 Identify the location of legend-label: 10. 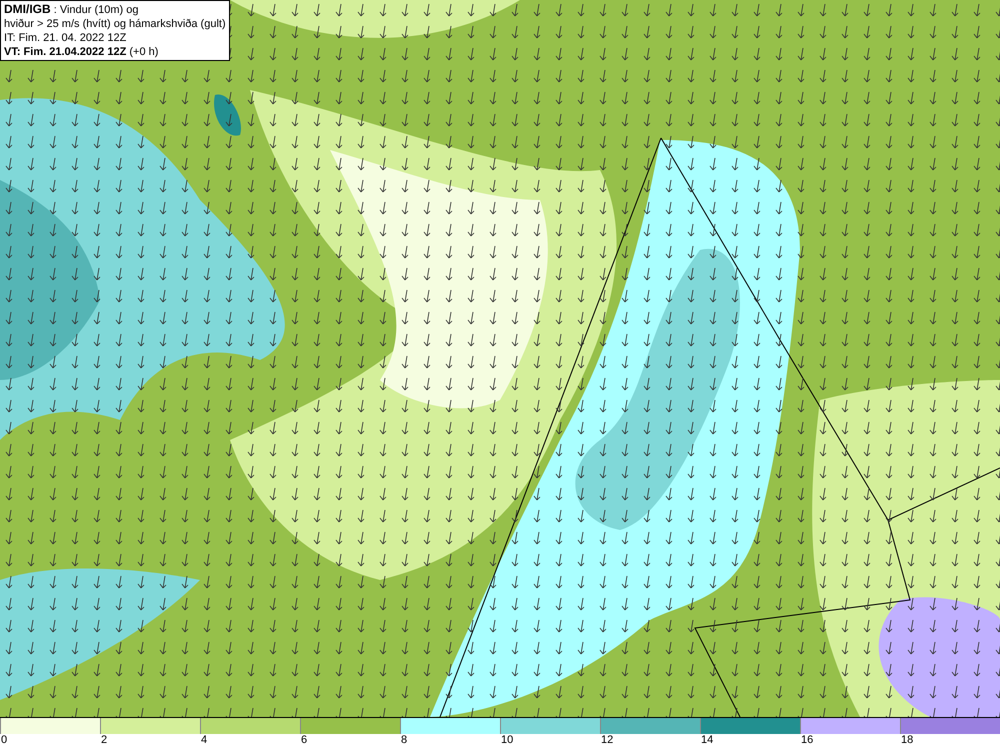
(507, 740).